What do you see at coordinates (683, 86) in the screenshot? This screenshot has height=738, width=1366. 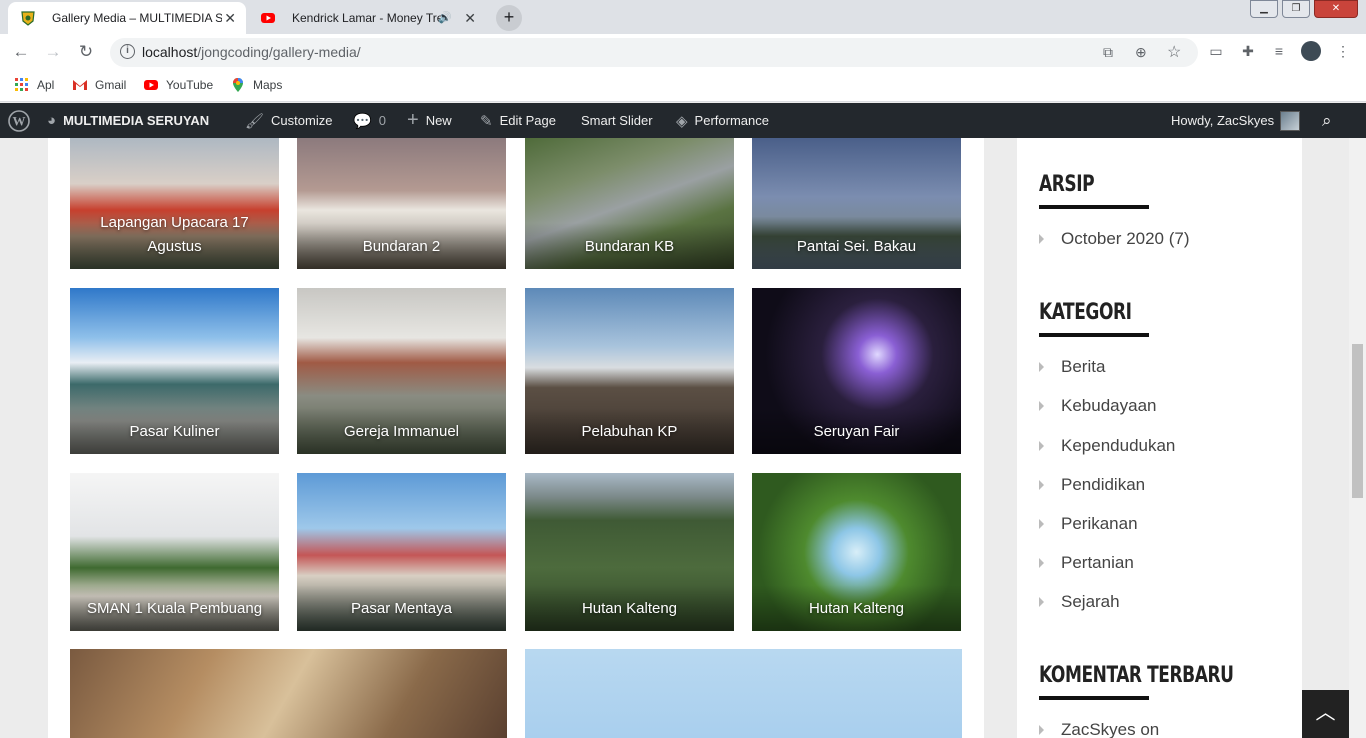 I see `bookmarks-bar: Apl Gmail YouTube Maps` at bounding box center [683, 86].